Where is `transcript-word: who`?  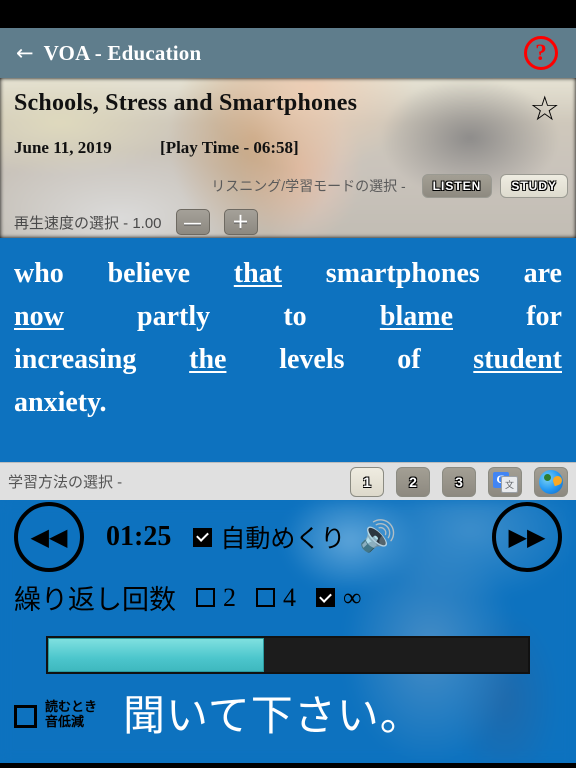 transcript-word: who is located at coordinates (39, 273).